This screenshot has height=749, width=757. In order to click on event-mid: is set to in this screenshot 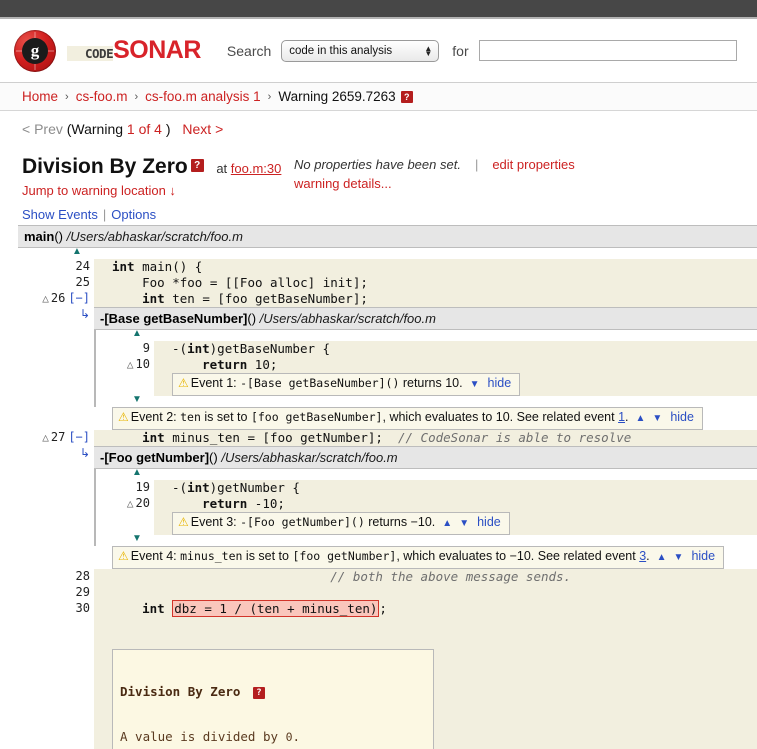, I will do `click(225, 417)`.